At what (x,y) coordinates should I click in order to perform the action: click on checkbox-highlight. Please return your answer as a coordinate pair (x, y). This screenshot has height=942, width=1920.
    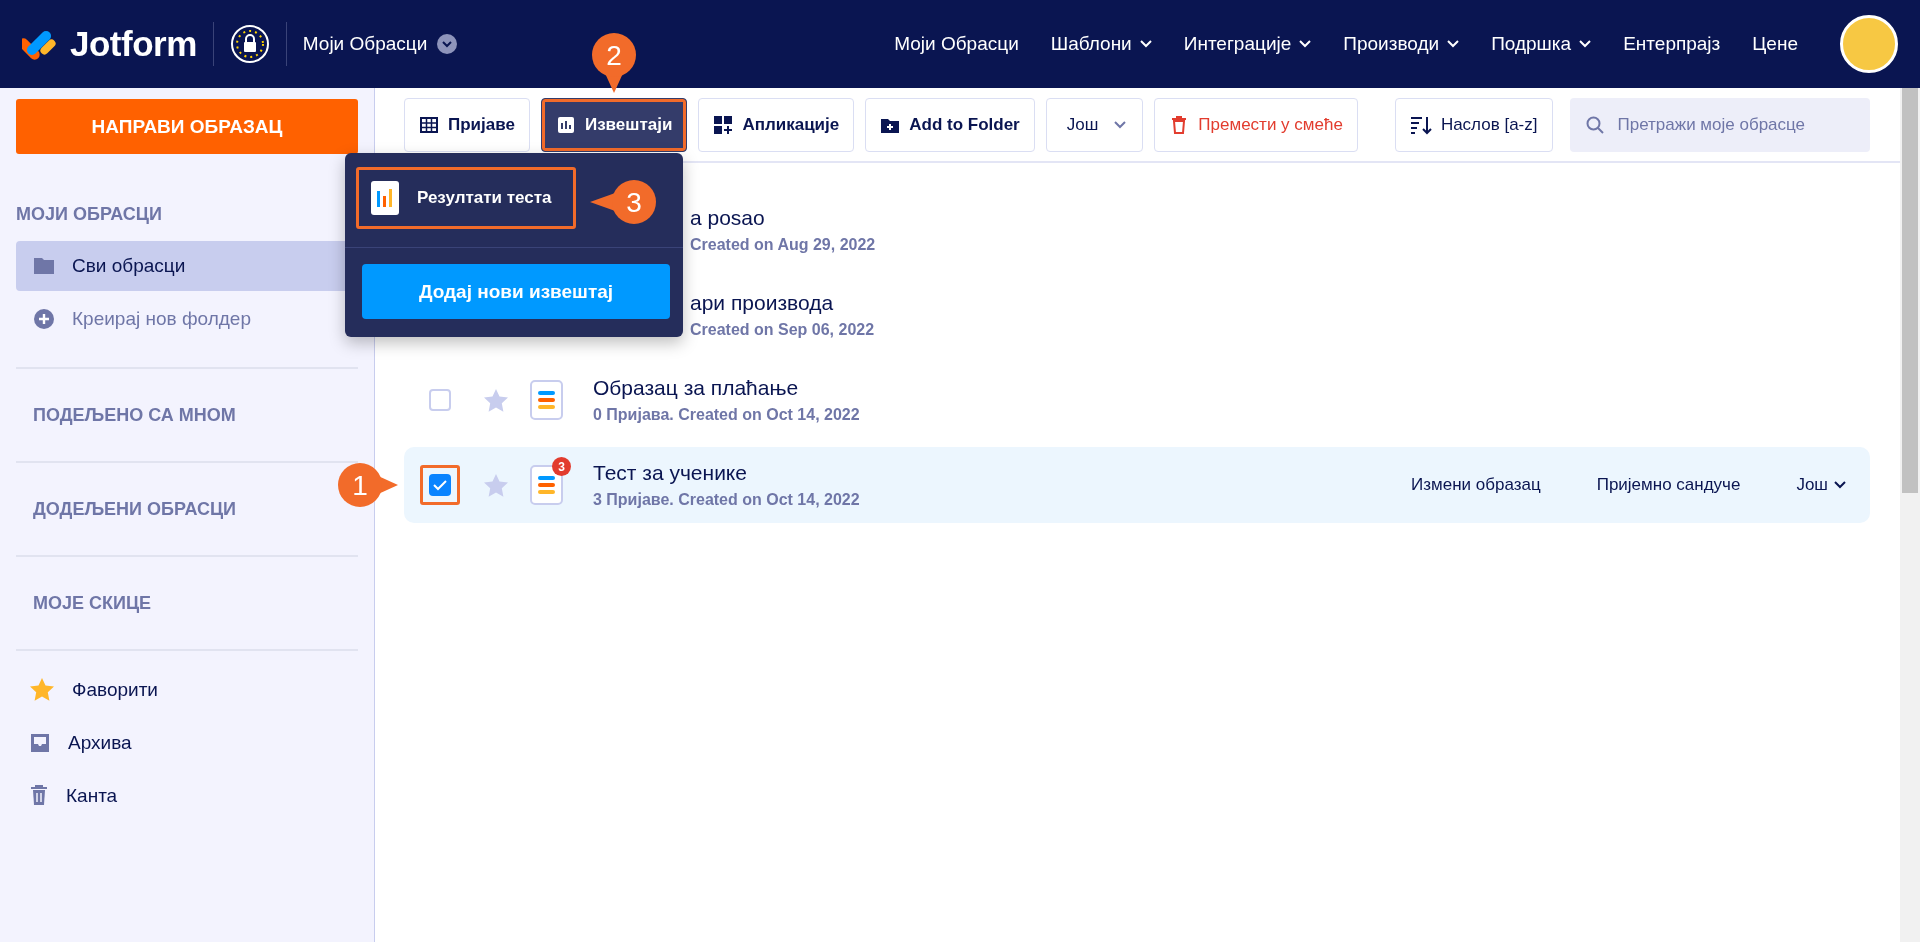
    Looking at the image, I should click on (440, 485).